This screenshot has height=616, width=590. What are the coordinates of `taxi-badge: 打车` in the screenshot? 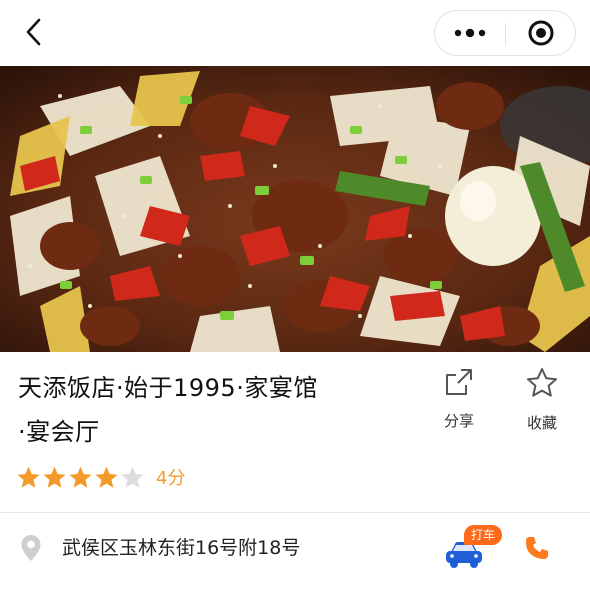 It's located at (483, 535).